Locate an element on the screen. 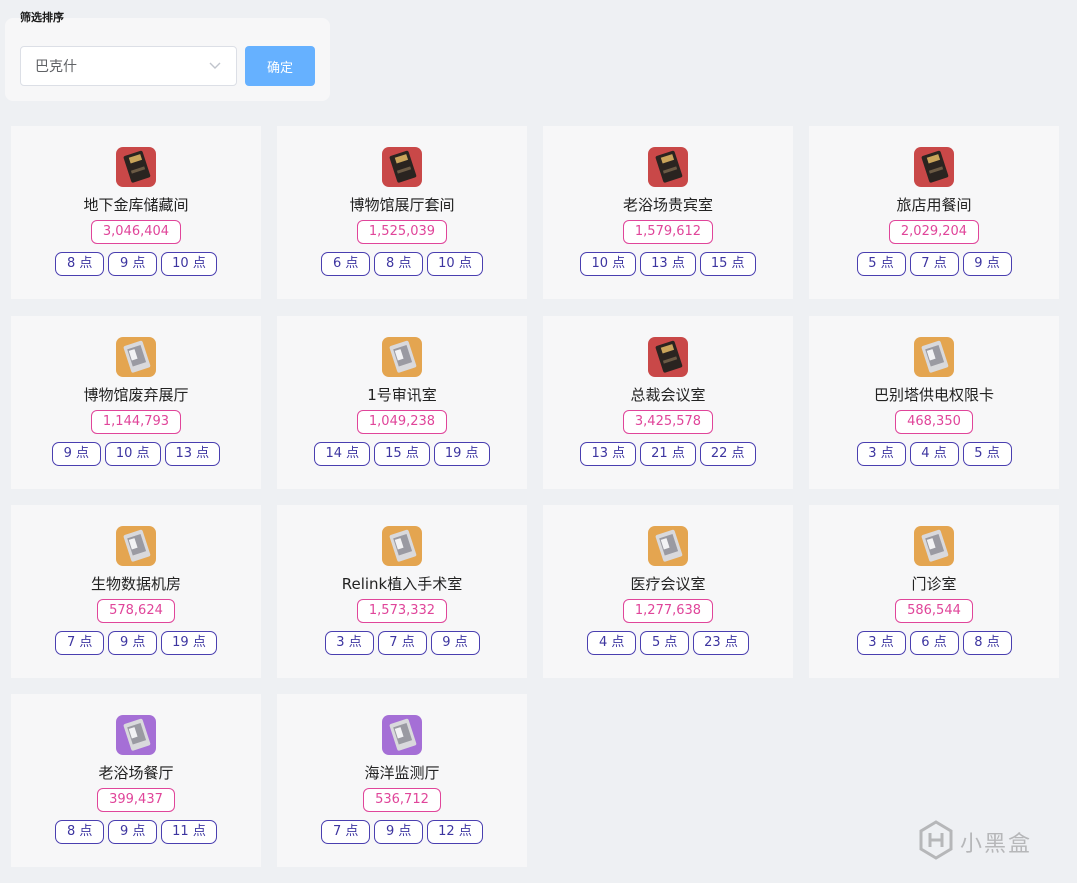 The width and height of the screenshot is (1077, 883). room-card: 博物馆展厅套间 1,525,039 6 点8 点 10 点 is located at coordinates (402, 212).